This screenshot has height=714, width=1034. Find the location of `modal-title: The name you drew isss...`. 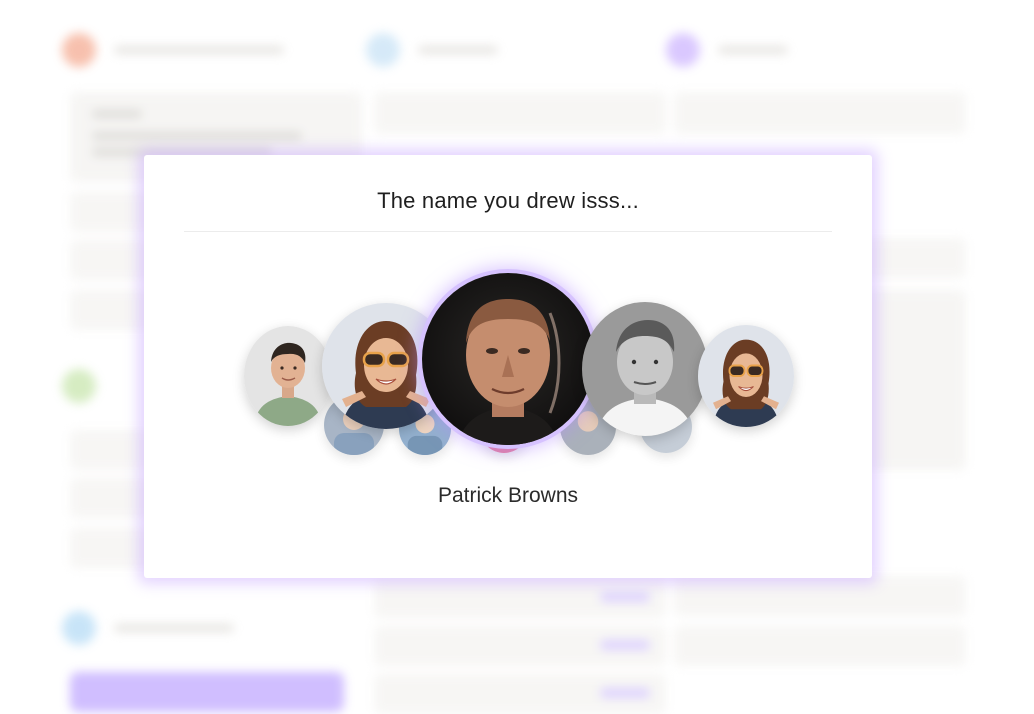

modal-title: The name you drew isss... is located at coordinates (508, 200).